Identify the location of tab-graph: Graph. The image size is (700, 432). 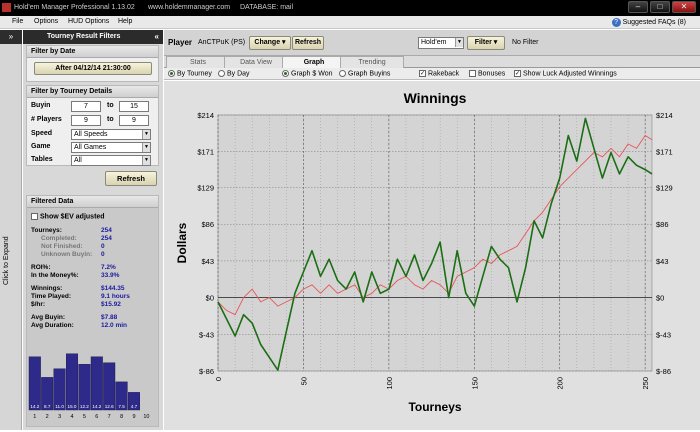
(314, 62).